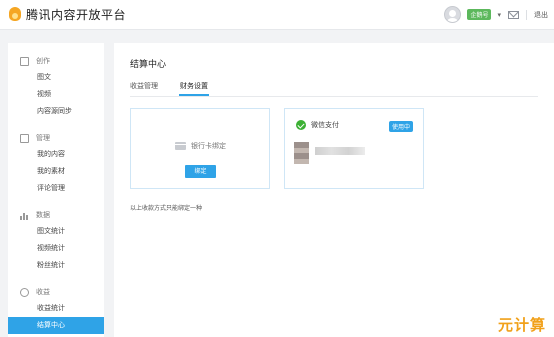 The width and height of the screenshot is (554, 337). I want to click on top-bar: 腾讯内容开放平台 企鹅号 ▾ 退出, so click(277, 15).